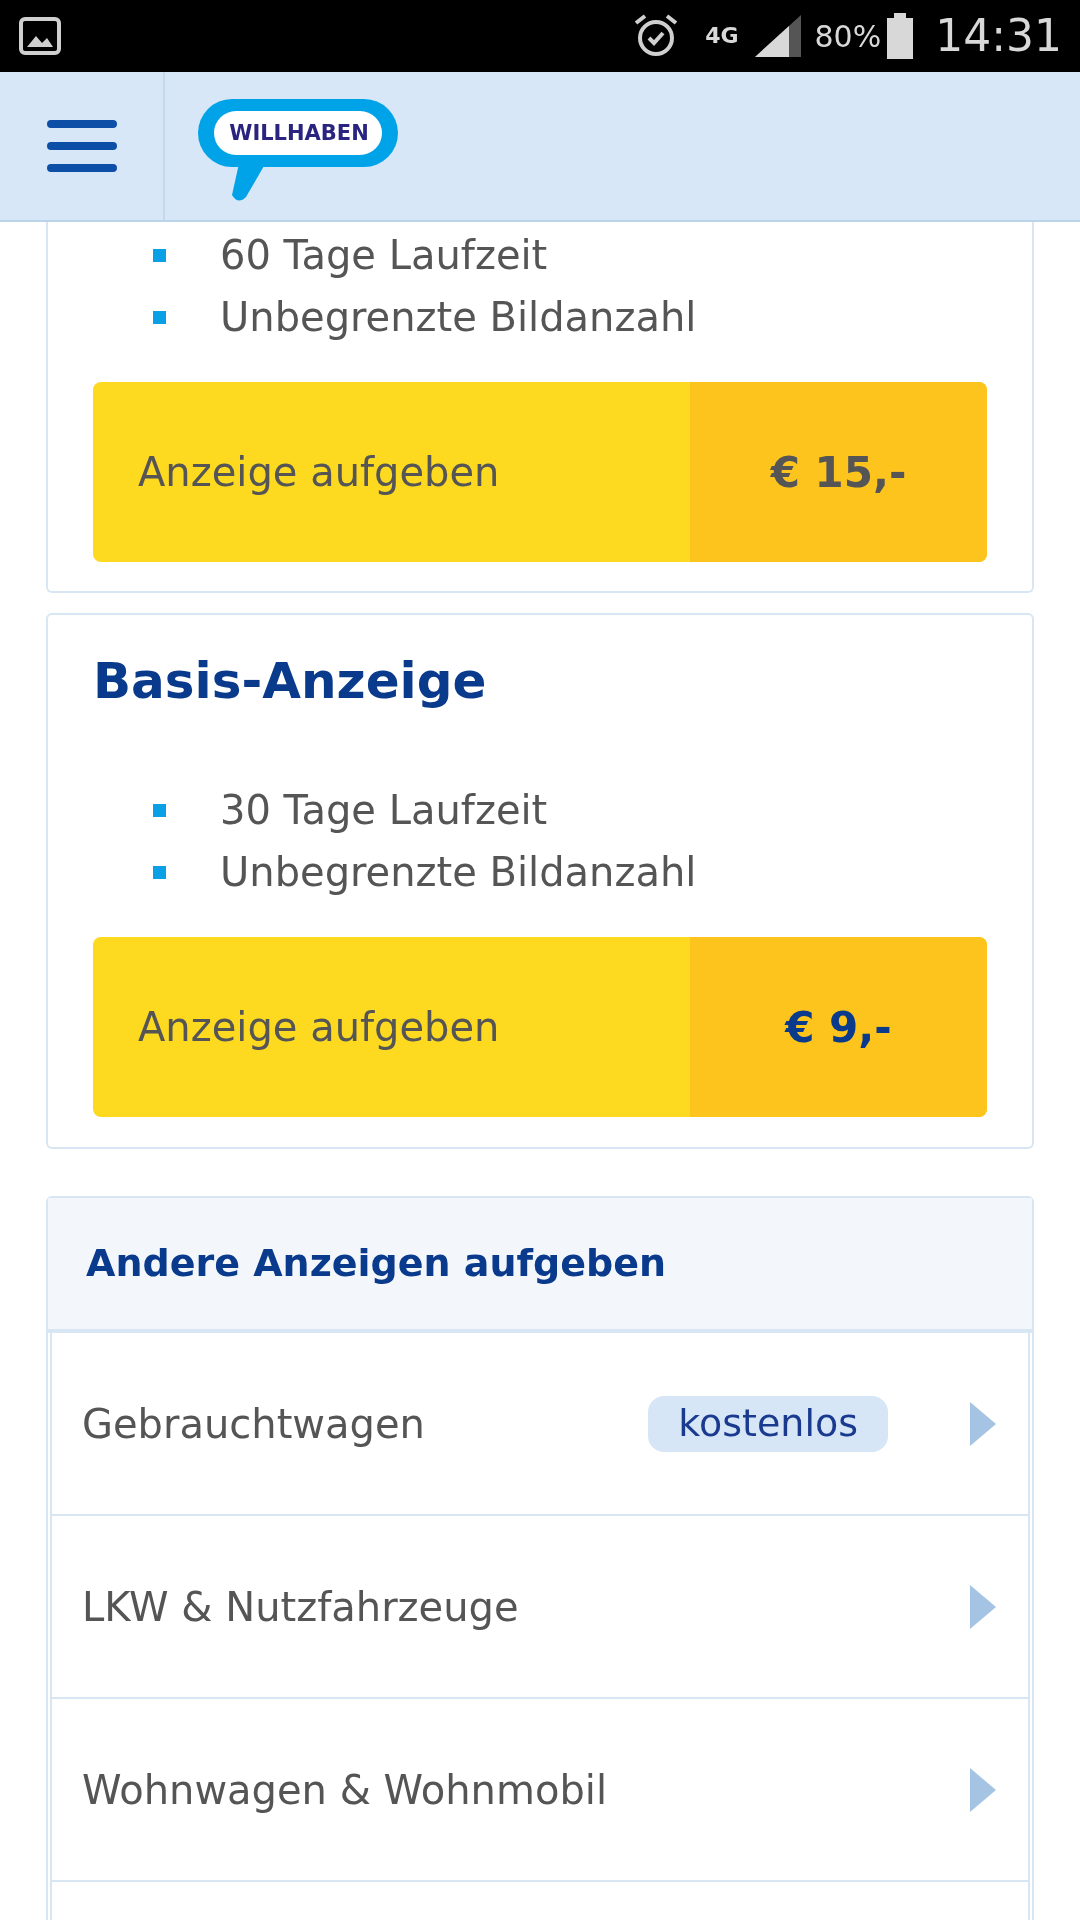 The image size is (1080, 1920). What do you see at coordinates (290, 681) in the screenshot?
I see `plan-title: Basis-Anzeige` at bounding box center [290, 681].